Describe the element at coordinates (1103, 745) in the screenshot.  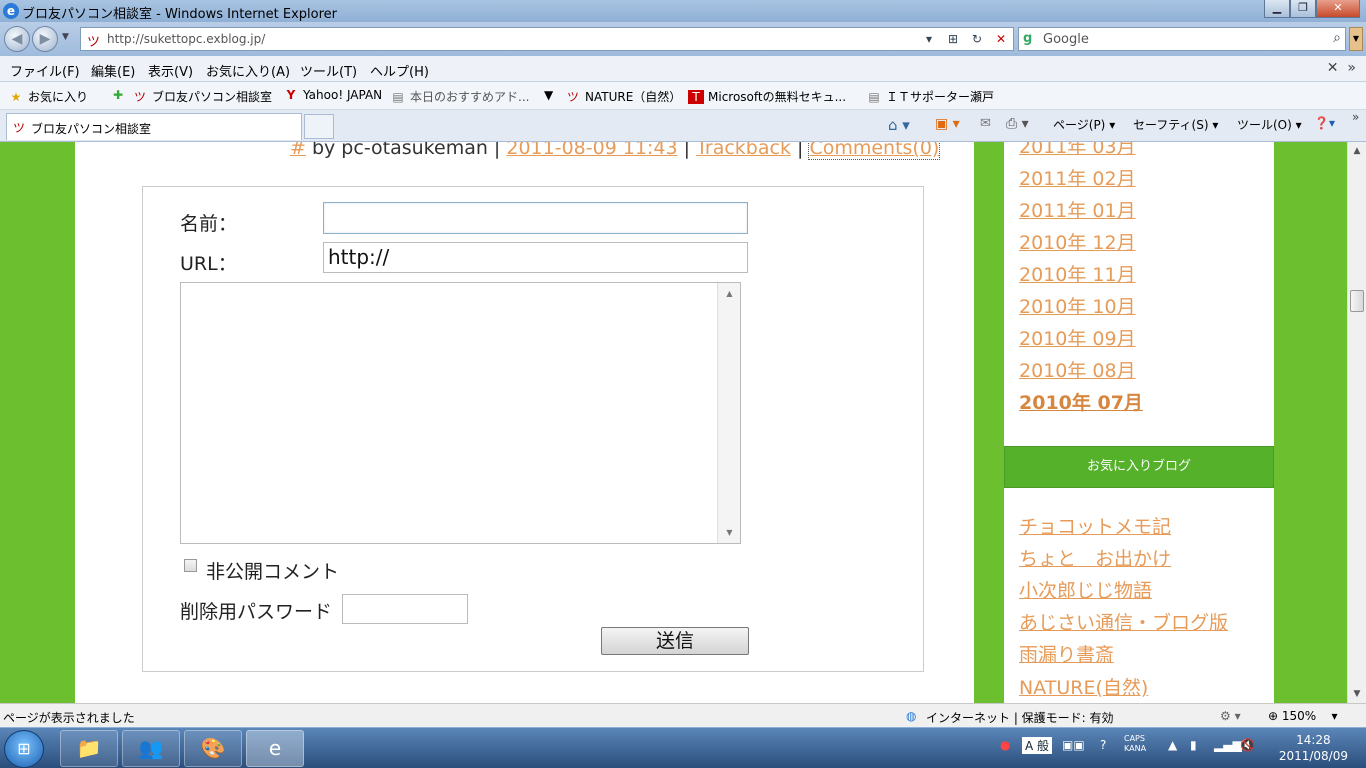
I see `ime-help-icon: ?` at that location.